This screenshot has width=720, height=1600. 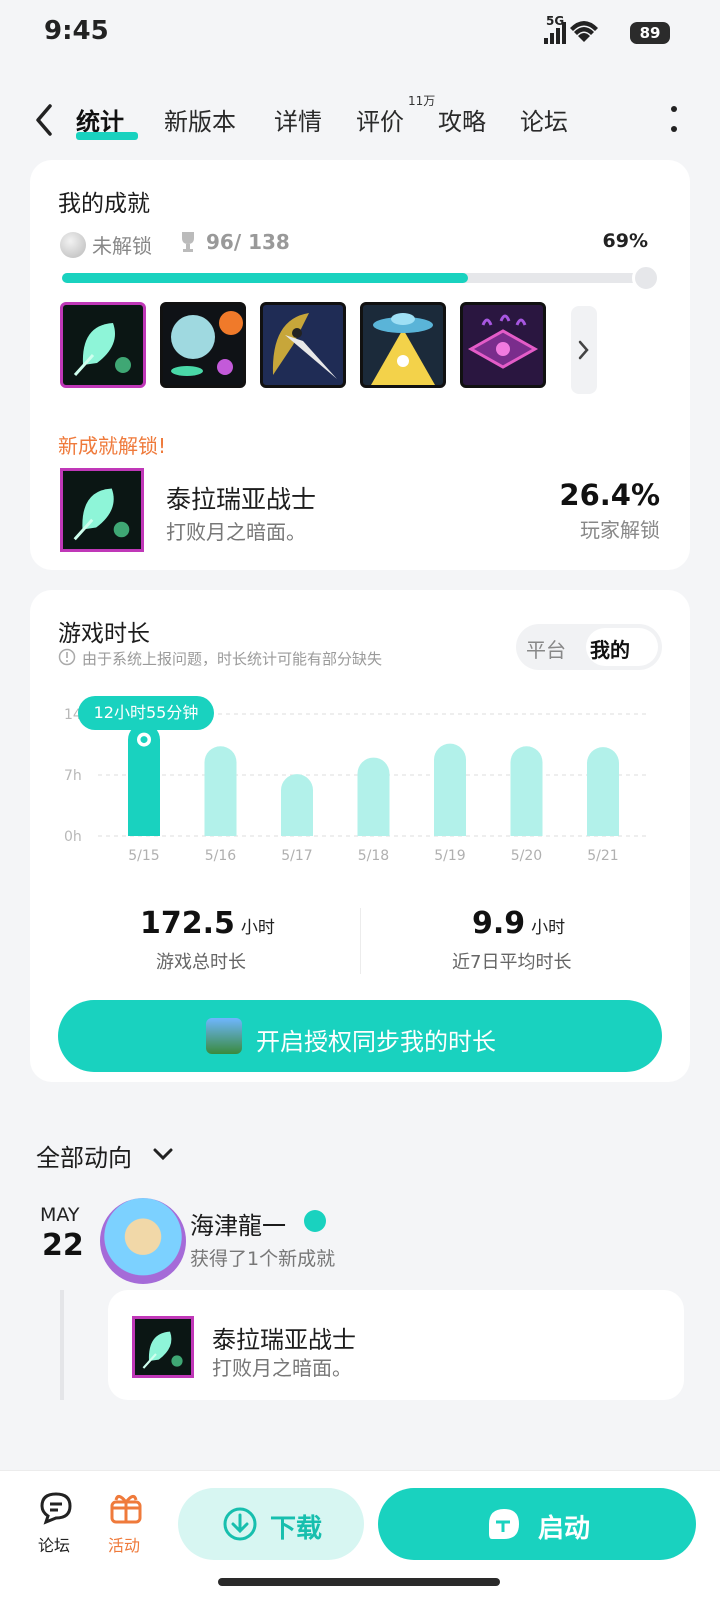 What do you see at coordinates (303, 345) in the screenshot?
I see `plague-doctor-icon` at bounding box center [303, 345].